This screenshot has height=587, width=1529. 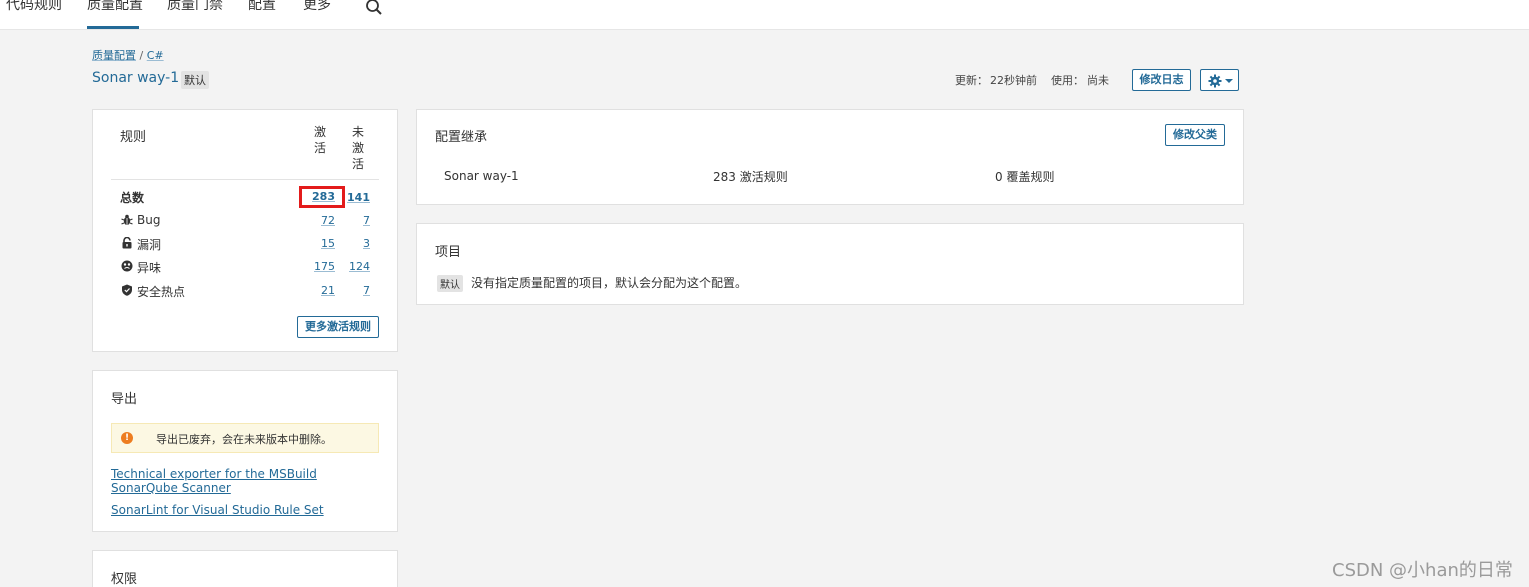 What do you see at coordinates (356, 197) in the screenshot?
I see `rules-total-inactive-link: 141` at bounding box center [356, 197].